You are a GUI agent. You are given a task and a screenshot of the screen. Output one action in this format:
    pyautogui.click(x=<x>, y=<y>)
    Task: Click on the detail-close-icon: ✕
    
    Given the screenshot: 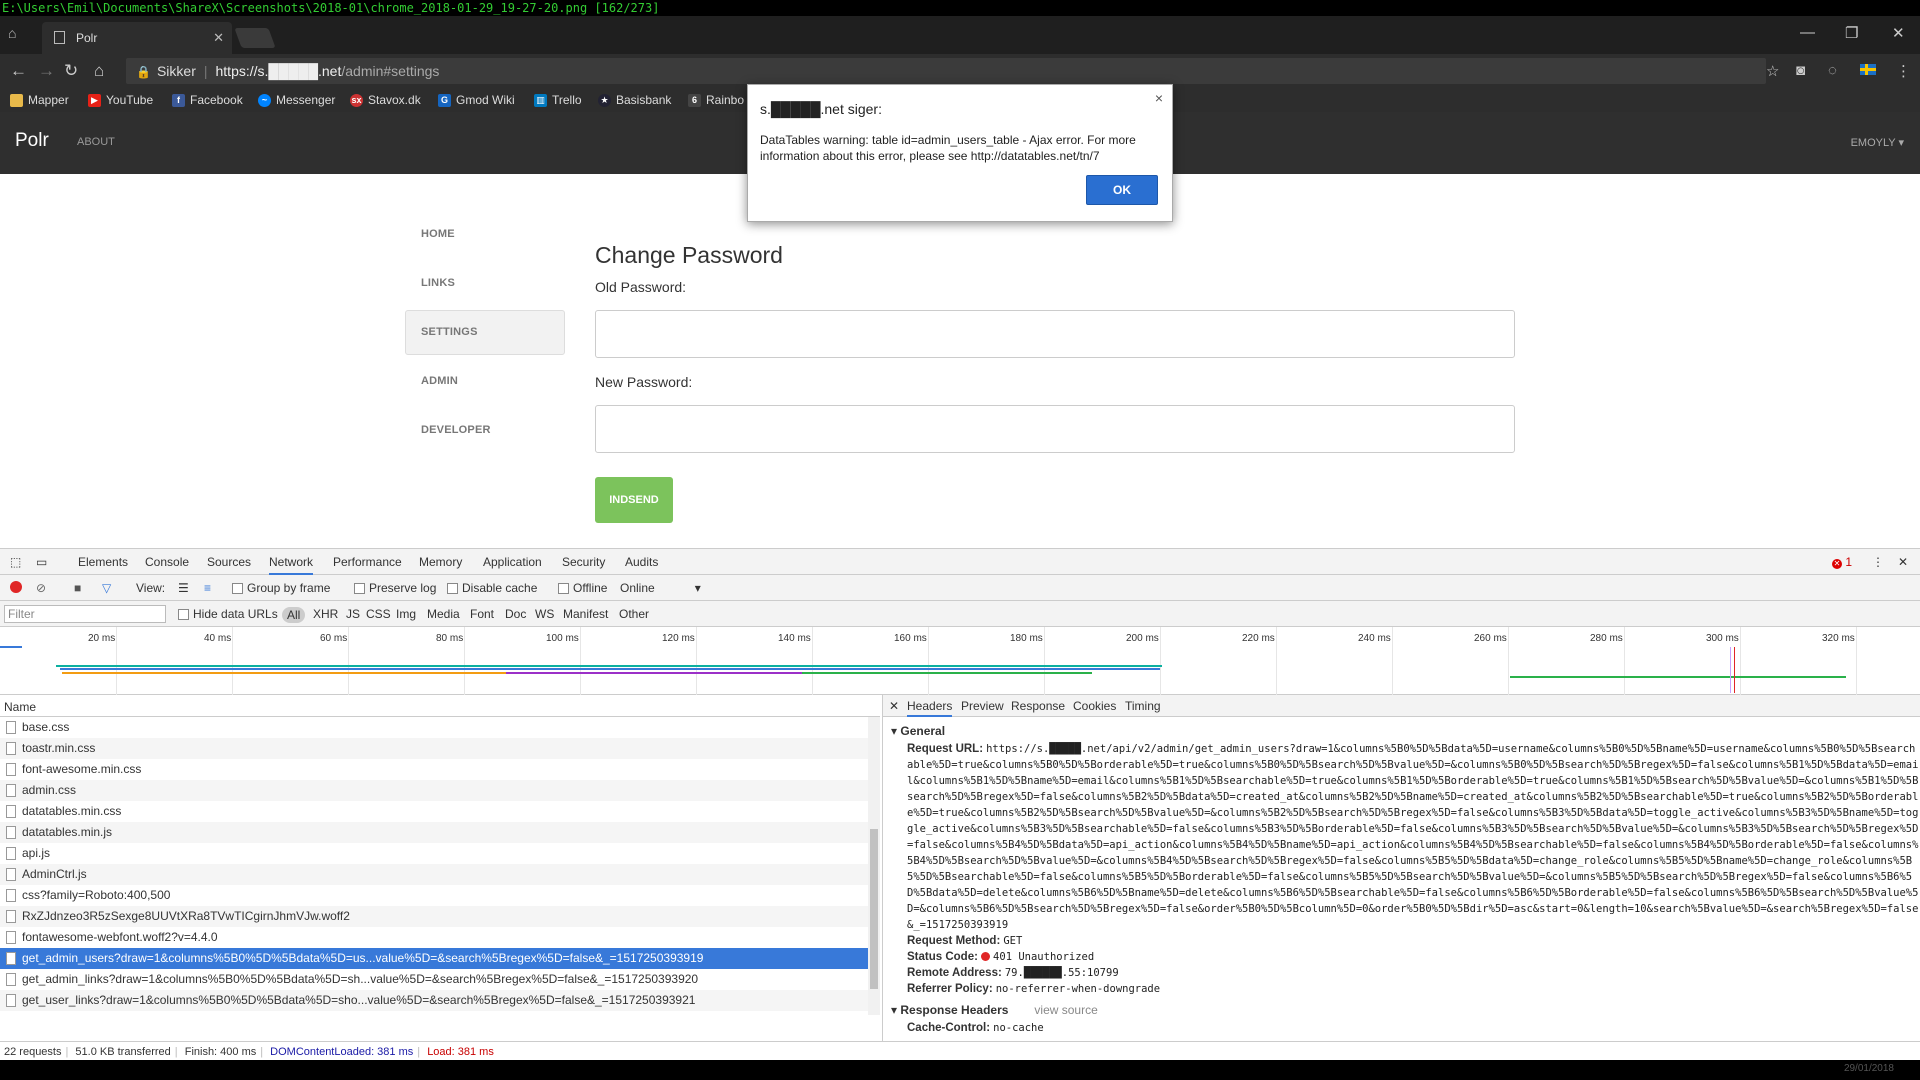 What is the action you would take?
    pyautogui.click(x=894, y=706)
    